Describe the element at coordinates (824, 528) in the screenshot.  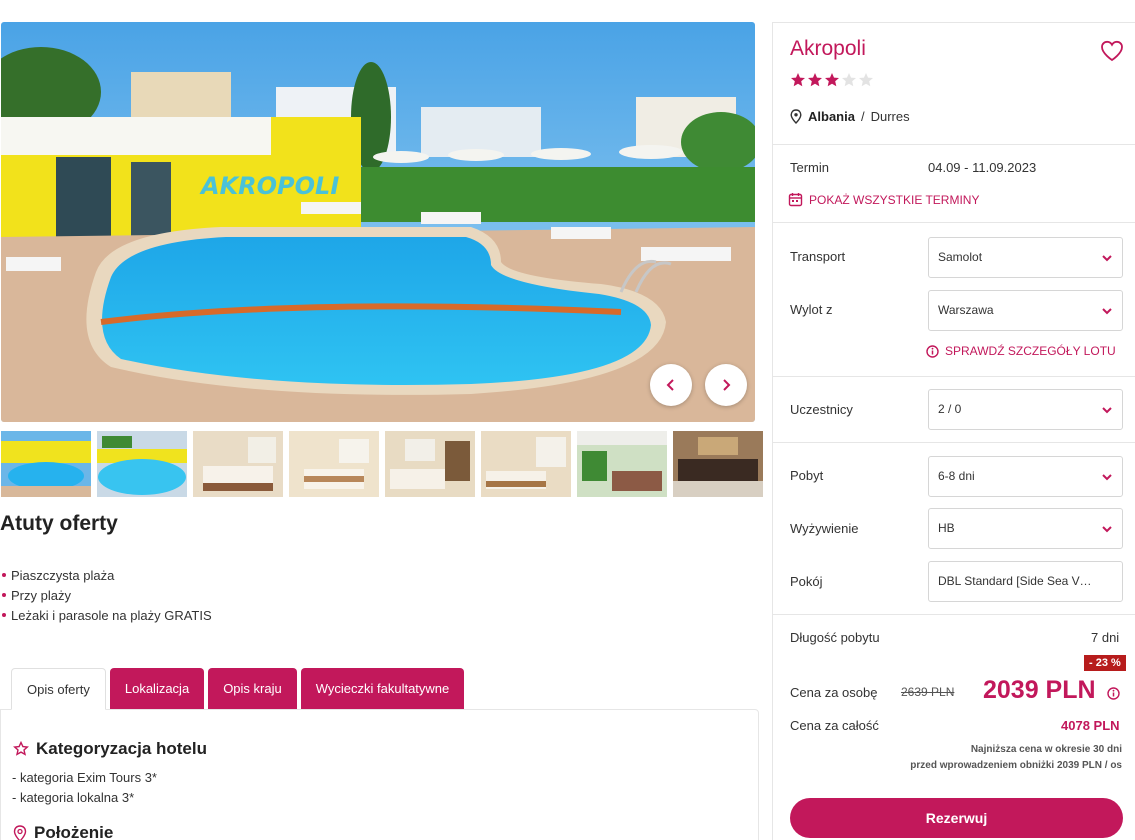
I see `board-label: Wyżywienie` at that location.